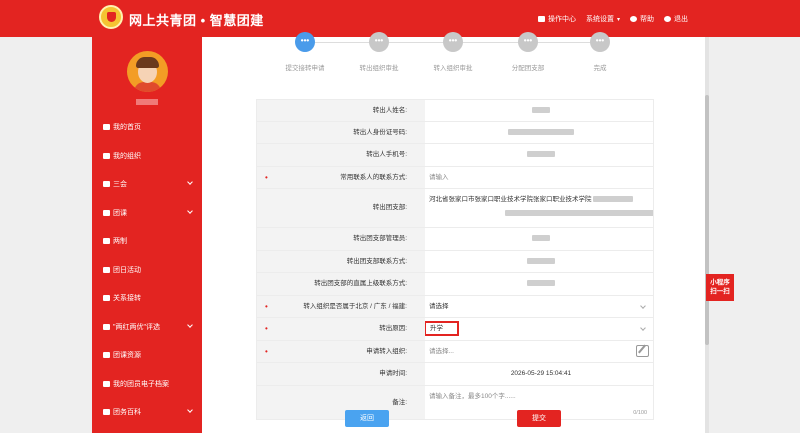 The image size is (800, 433). Describe the element at coordinates (111, 17) in the screenshot. I see `youth-league-logo-icon` at that location.